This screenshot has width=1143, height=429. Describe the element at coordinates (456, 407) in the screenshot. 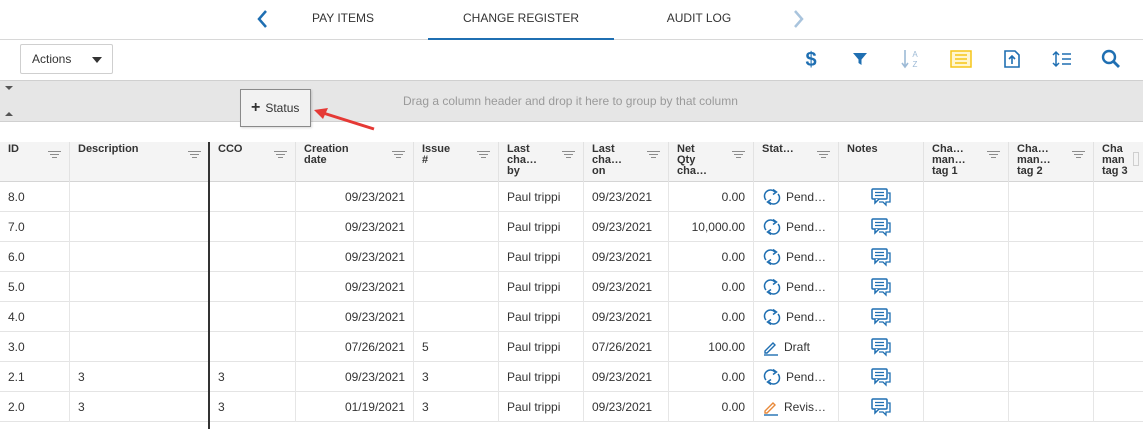

I see `col-issue-cell: 3` at that location.